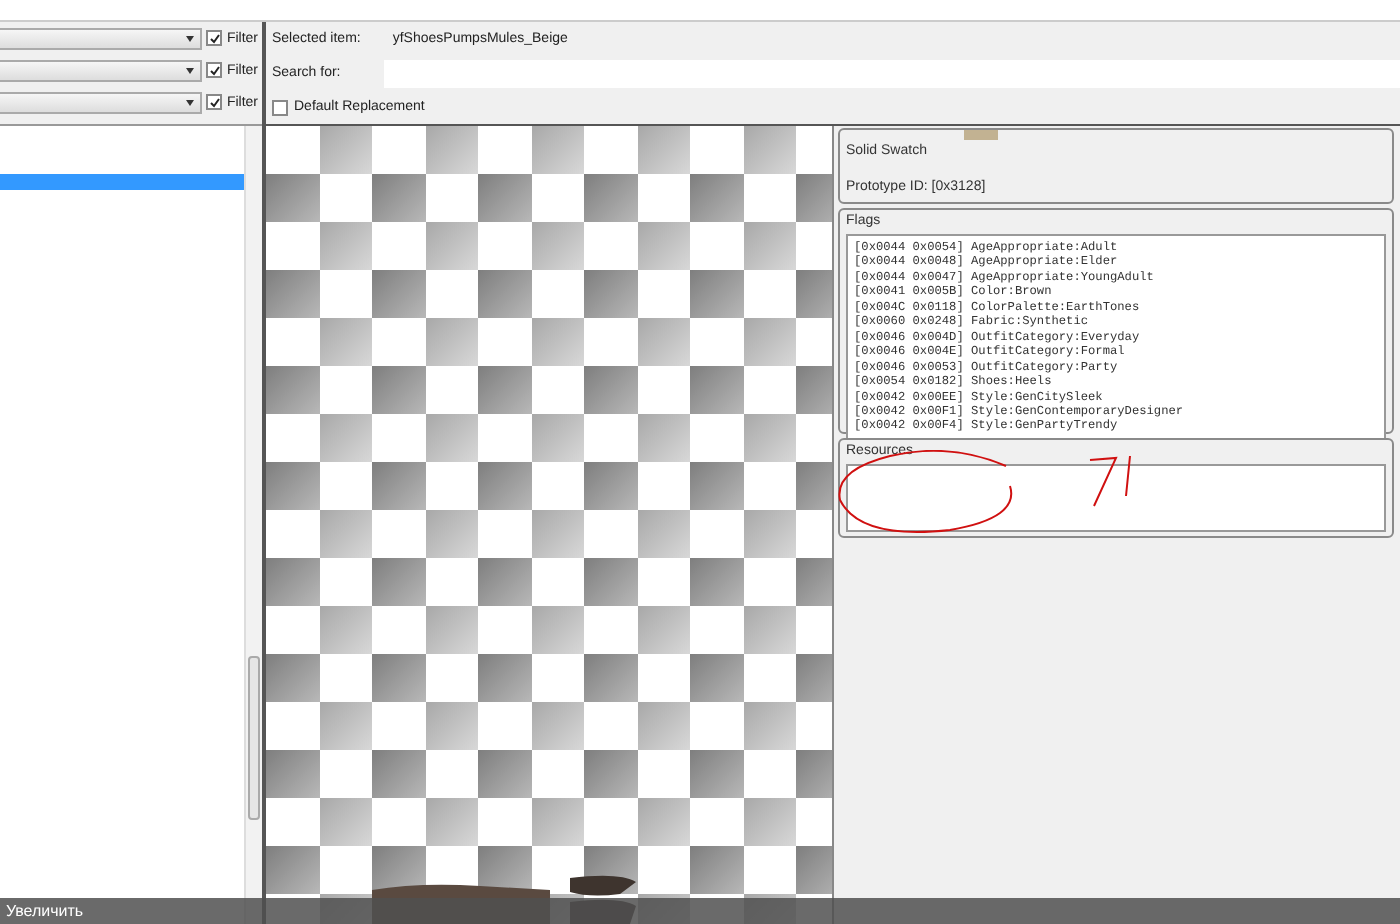 This screenshot has width=1400, height=924. What do you see at coordinates (981, 135) in the screenshot?
I see `color-swatch` at bounding box center [981, 135].